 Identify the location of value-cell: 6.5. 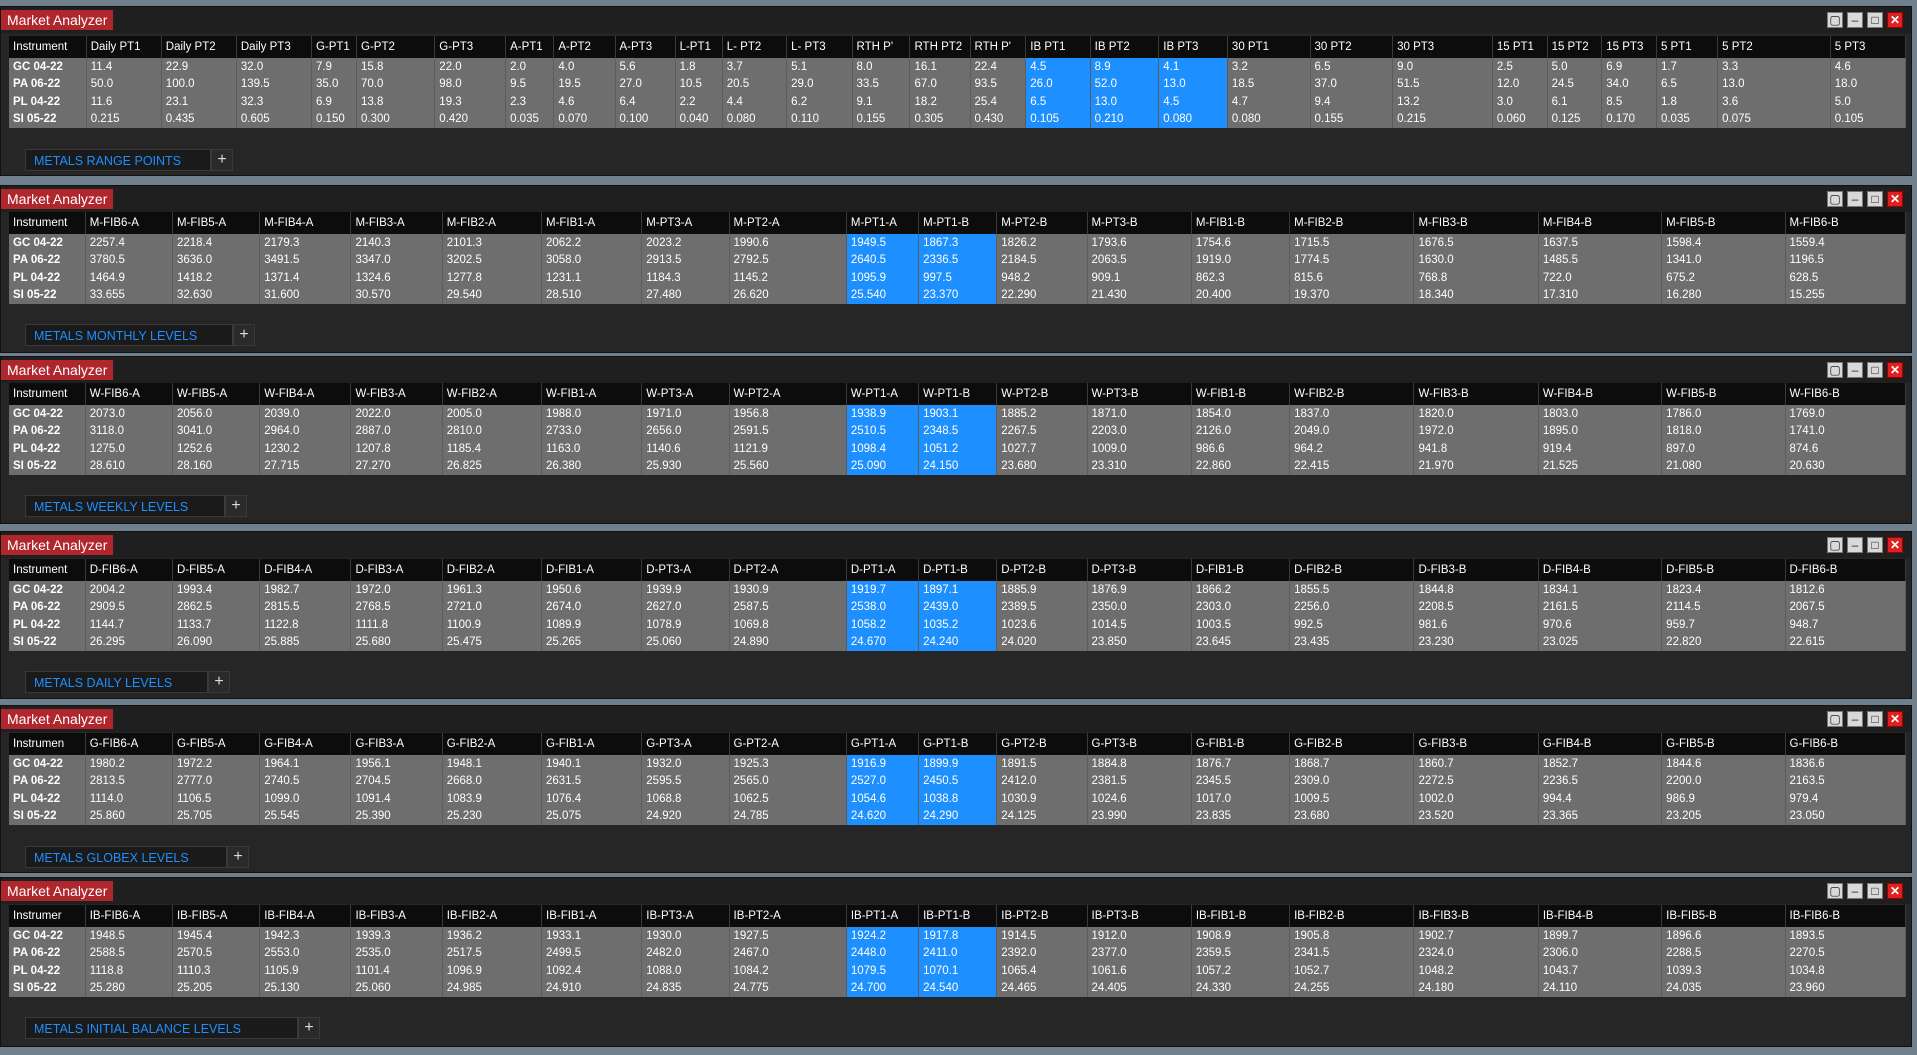
(1352, 67).